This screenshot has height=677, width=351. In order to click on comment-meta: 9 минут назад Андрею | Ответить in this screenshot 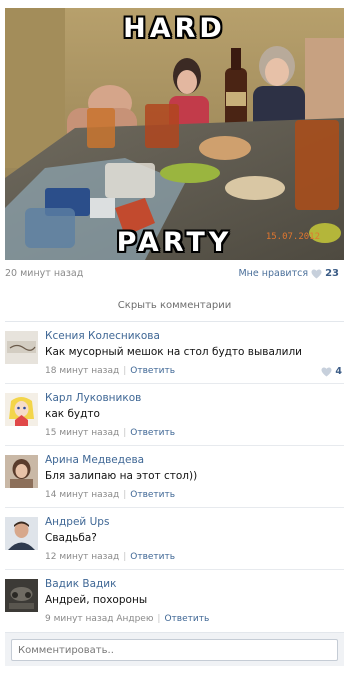, I will do `click(127, 619)`.